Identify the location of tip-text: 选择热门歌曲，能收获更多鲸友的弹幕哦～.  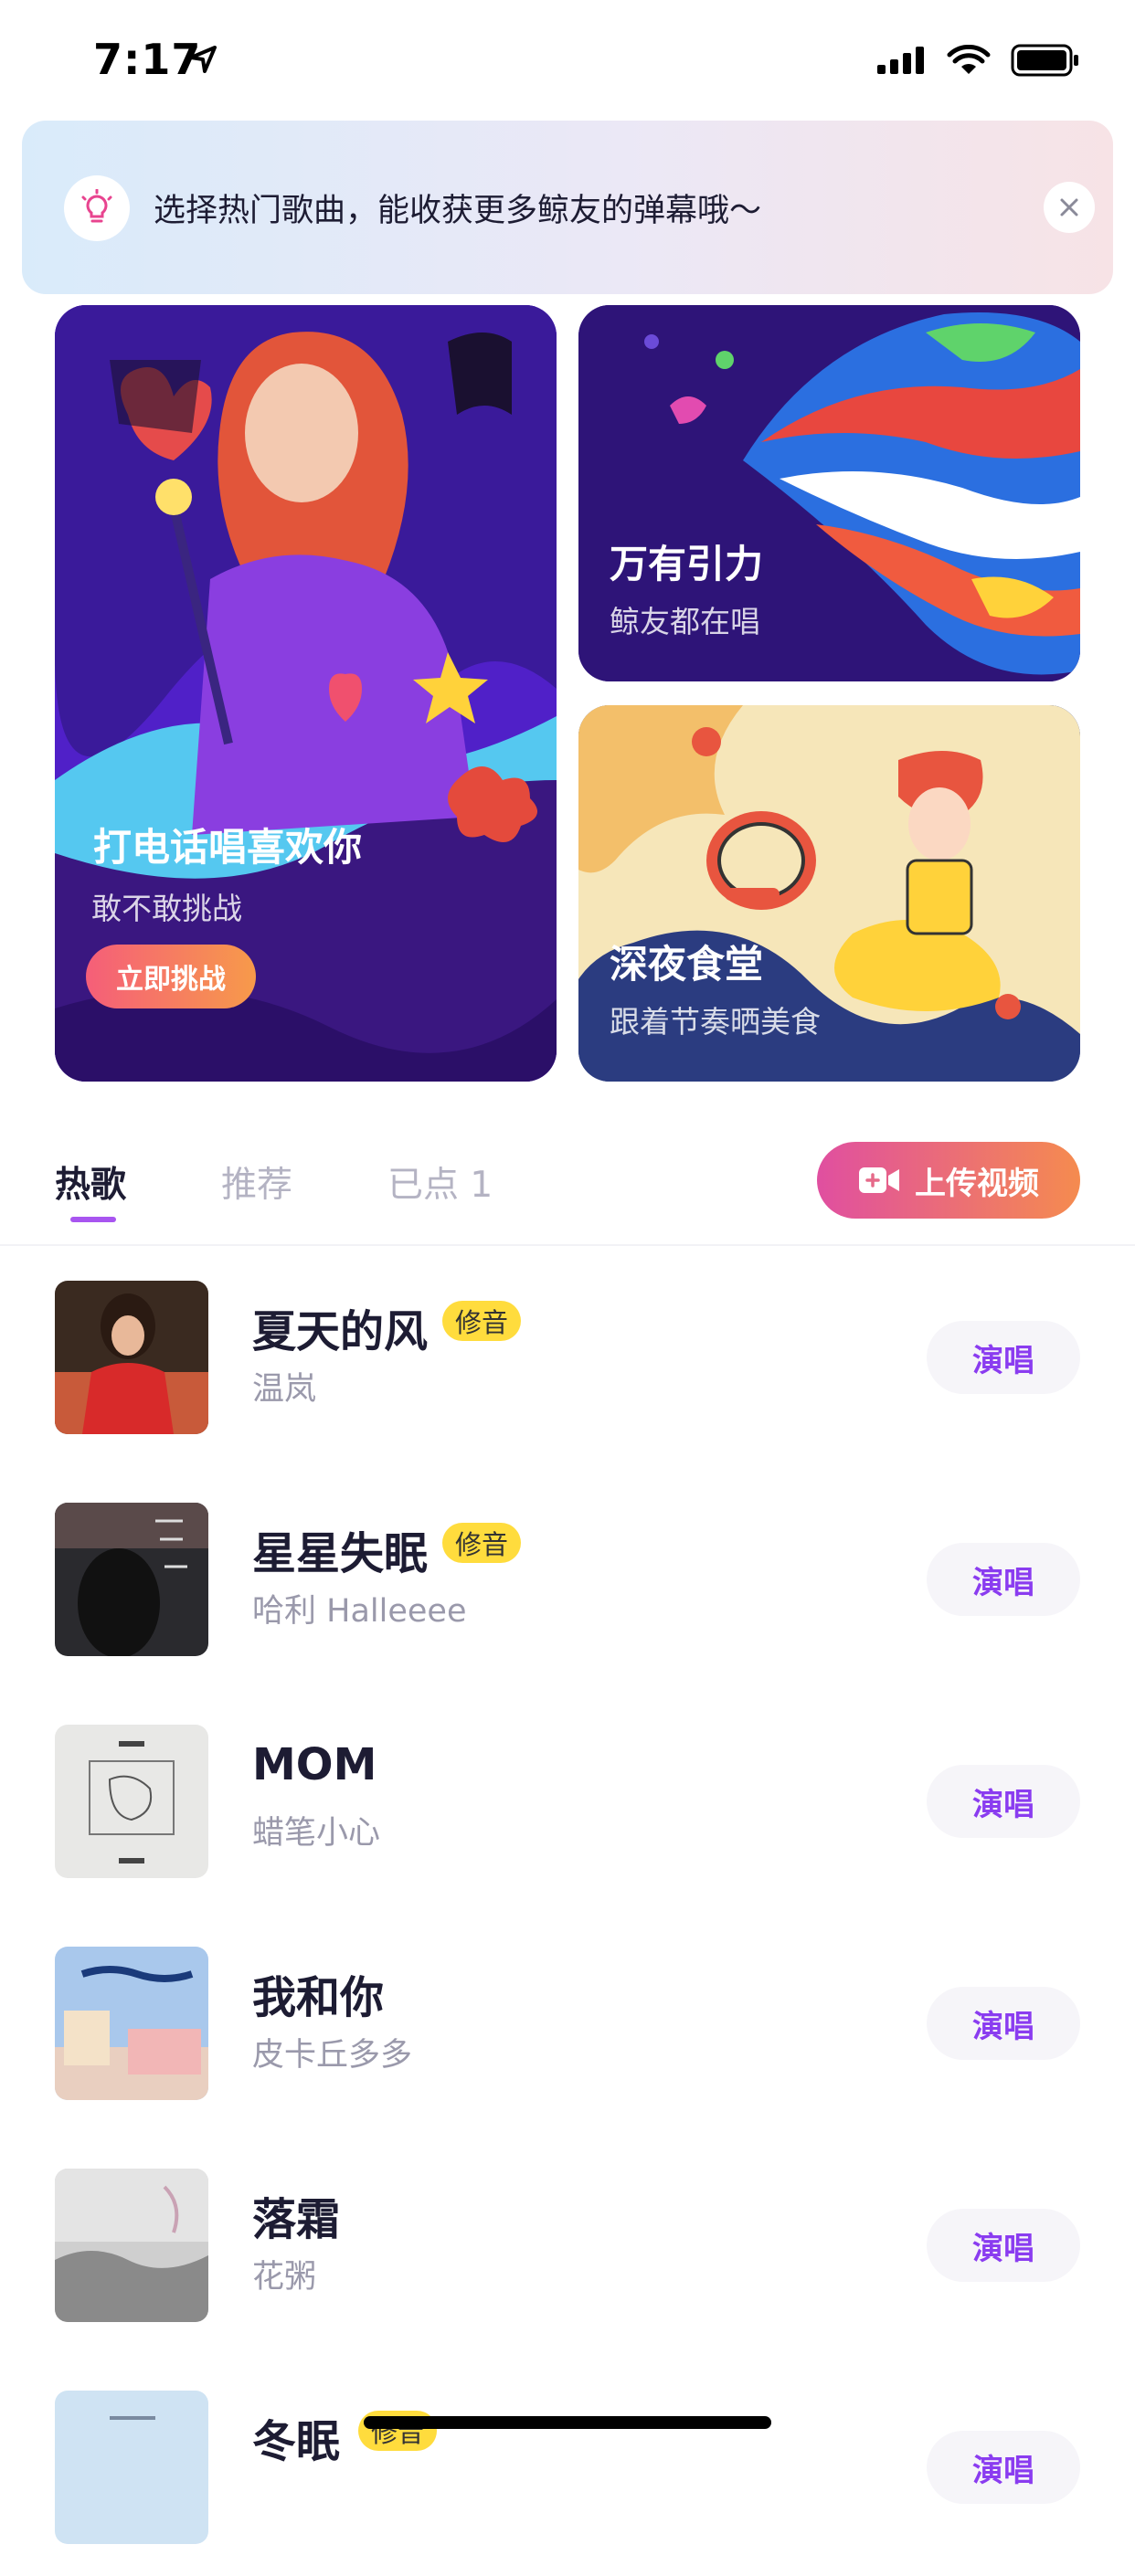
(458, 211).